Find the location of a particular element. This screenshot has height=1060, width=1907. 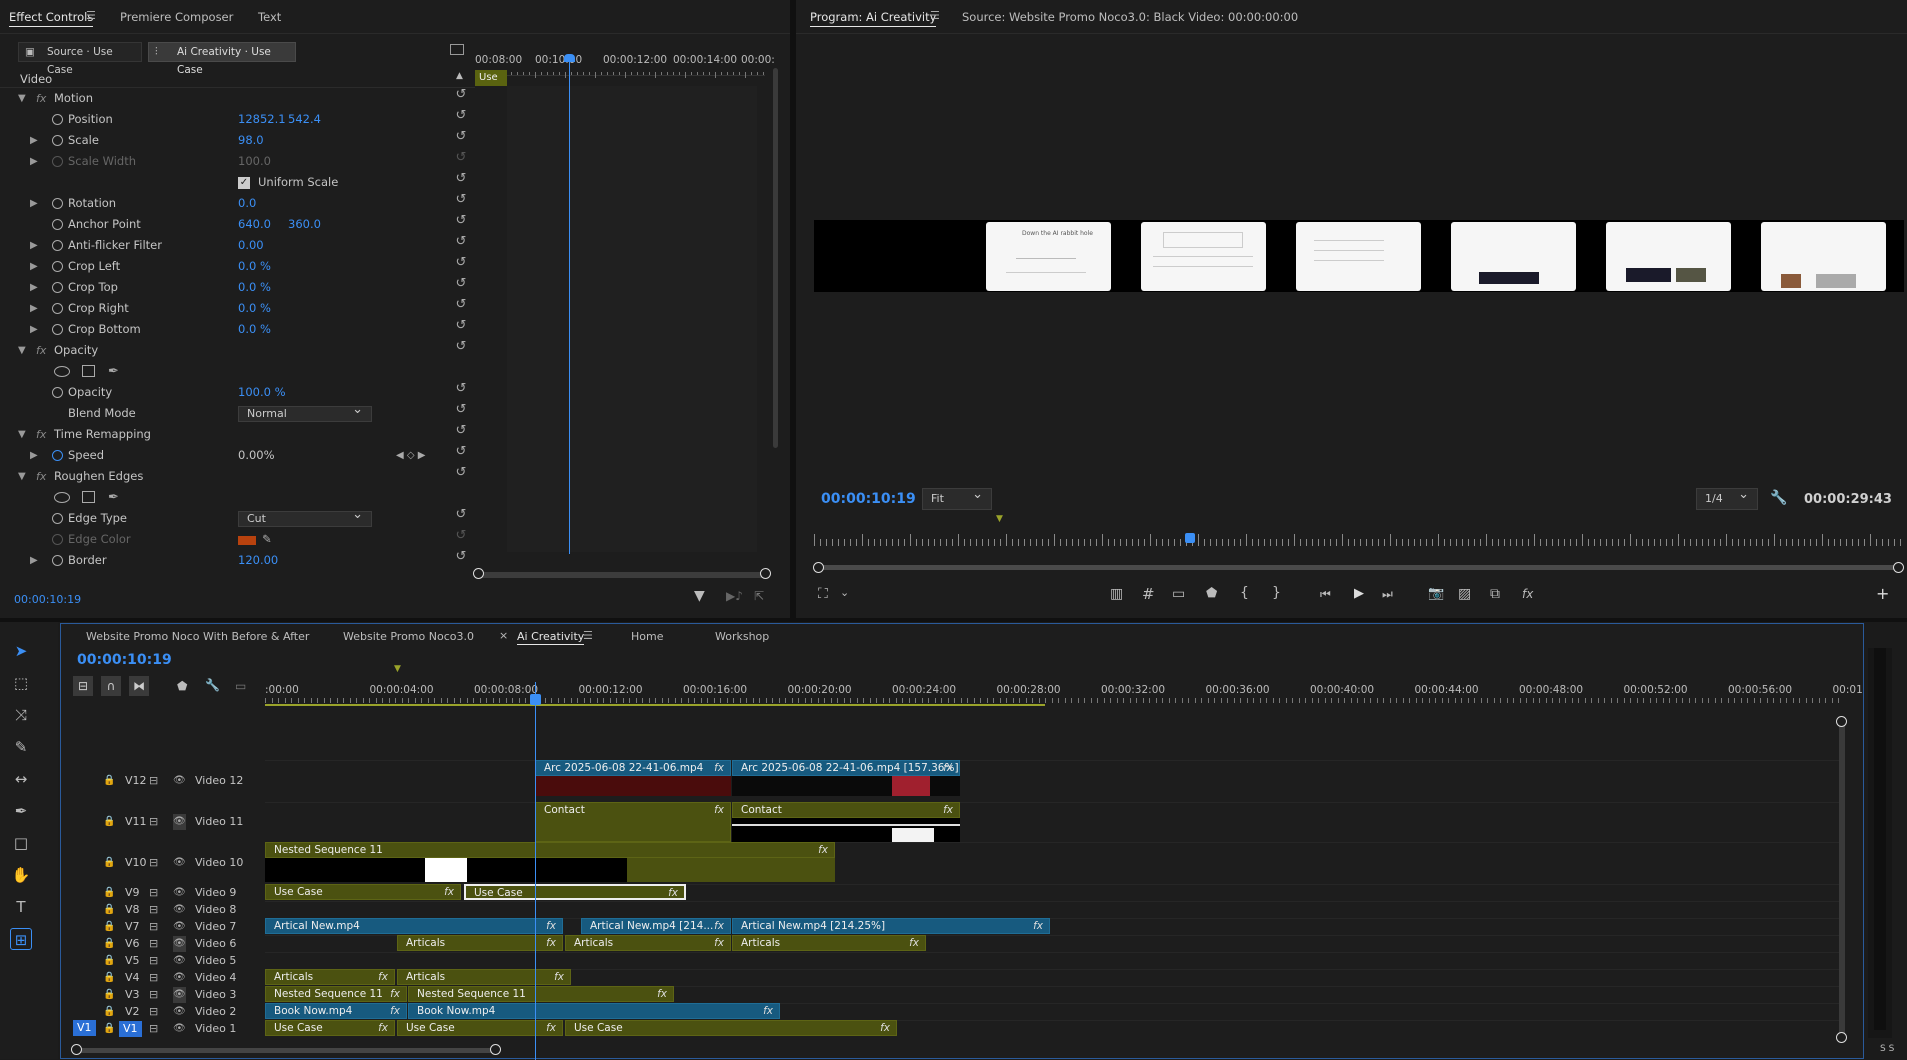

property-value: 0.00 is located at coordinates (251, 245).